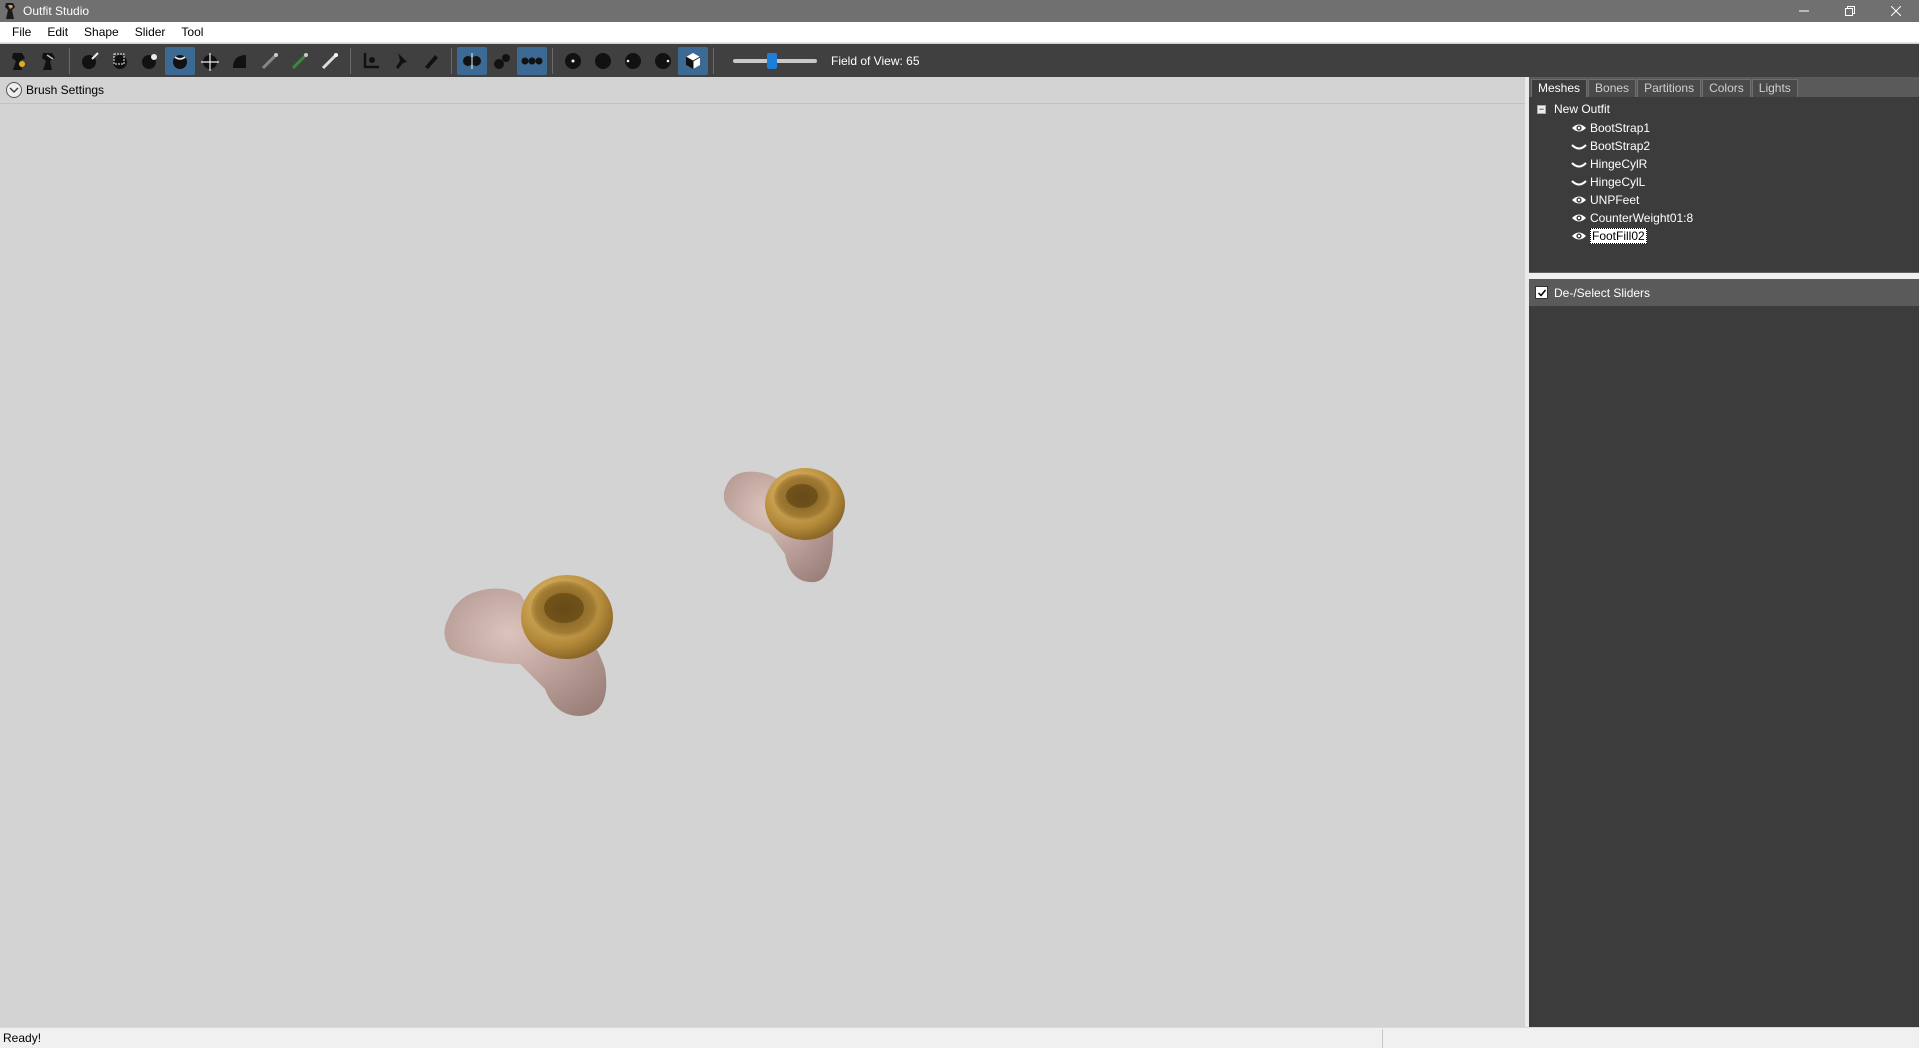 The image size is (1919, 1048). What do you see at coordinates (65, 90) in the screenshot?
I see `brush-settings-label: Brush Settings` at bounding box center [65, 90].